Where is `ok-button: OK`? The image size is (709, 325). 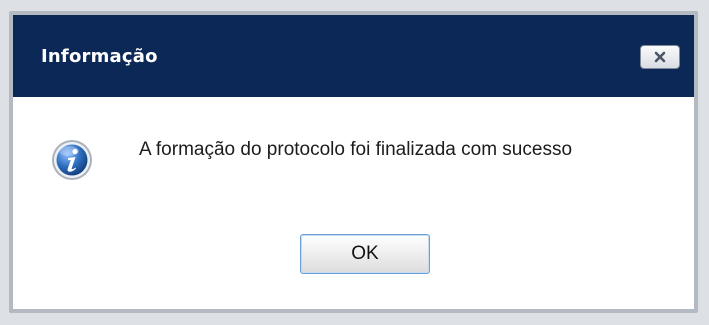 ok-button: OK is located at coordinates (365, 254).